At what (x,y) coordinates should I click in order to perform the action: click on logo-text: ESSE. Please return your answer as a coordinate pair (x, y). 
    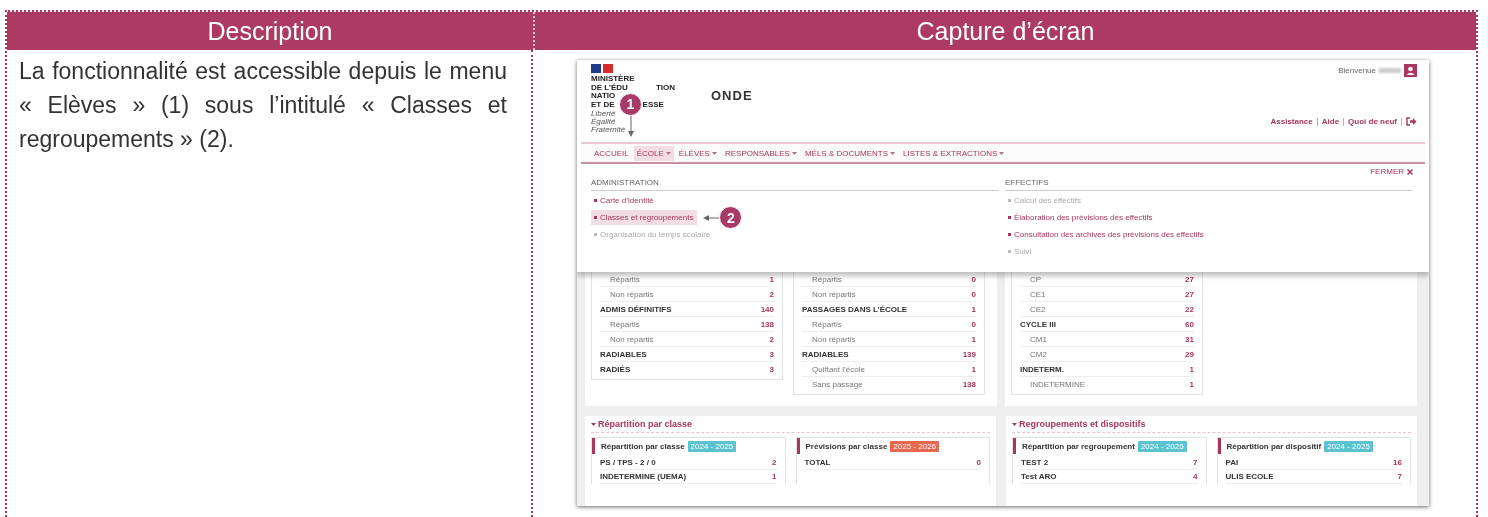
    Looking at the image, I should click on (653, 104).